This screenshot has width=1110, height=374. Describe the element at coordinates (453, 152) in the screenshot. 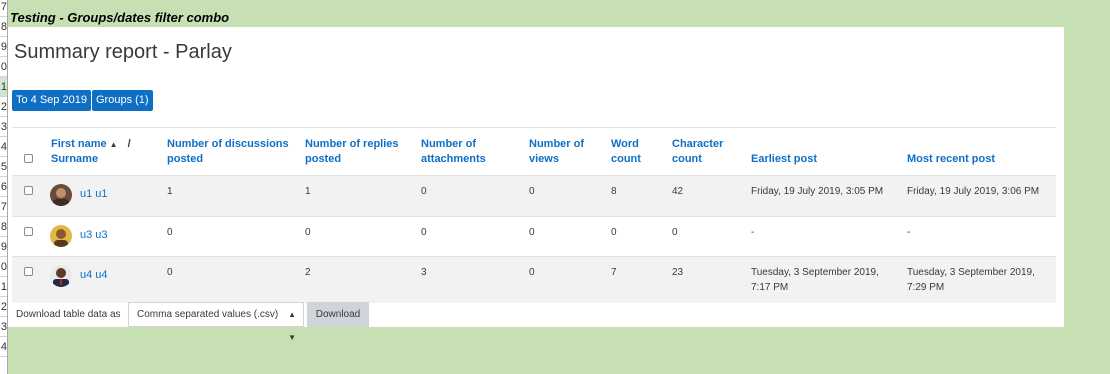

I see `column-header-attachments: Number of attachments` at that location.